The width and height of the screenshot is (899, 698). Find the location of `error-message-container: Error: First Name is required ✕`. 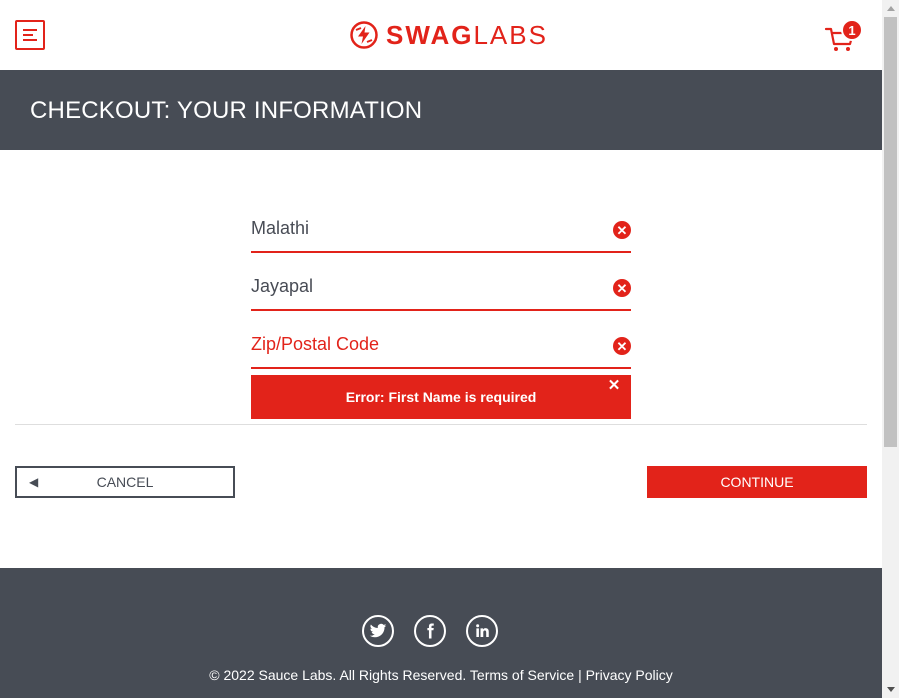

error-message-container: Error: First Name is required ✕ is located at coordinates (441, 397).